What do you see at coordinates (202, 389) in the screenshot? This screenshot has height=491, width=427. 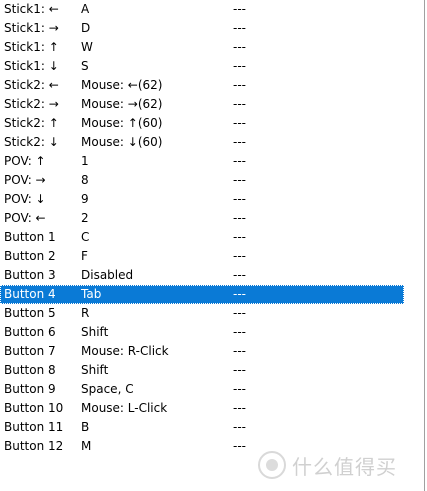 I see `mapping-row: Button 9 Space, C ---` at bounding box center [202, 389].